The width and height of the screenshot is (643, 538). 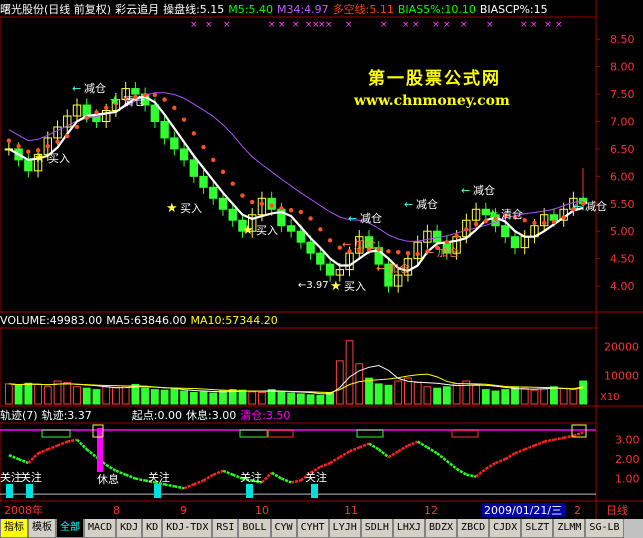 I want to click on tab-kdj-tdx: KDJ-TDX, so click(x=187, y=528).